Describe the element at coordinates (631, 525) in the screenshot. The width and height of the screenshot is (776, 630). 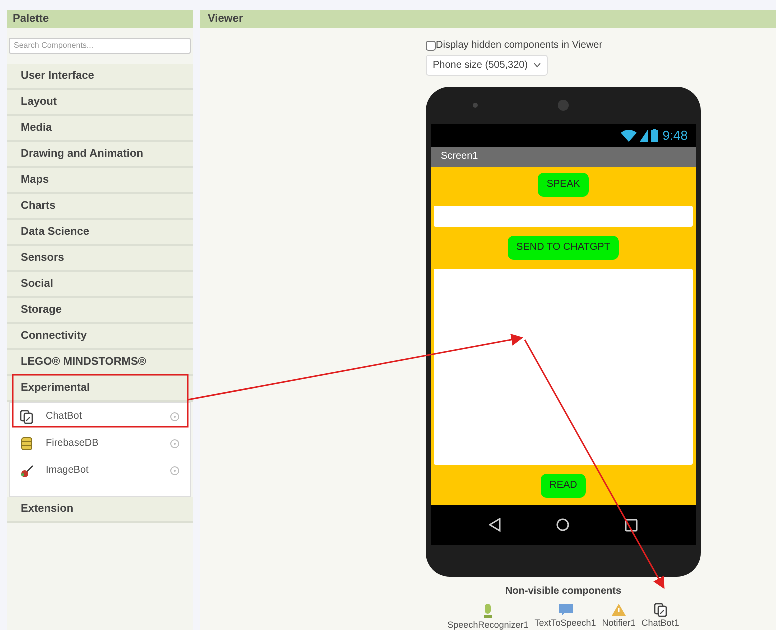
I see `recents-icon` at that location.